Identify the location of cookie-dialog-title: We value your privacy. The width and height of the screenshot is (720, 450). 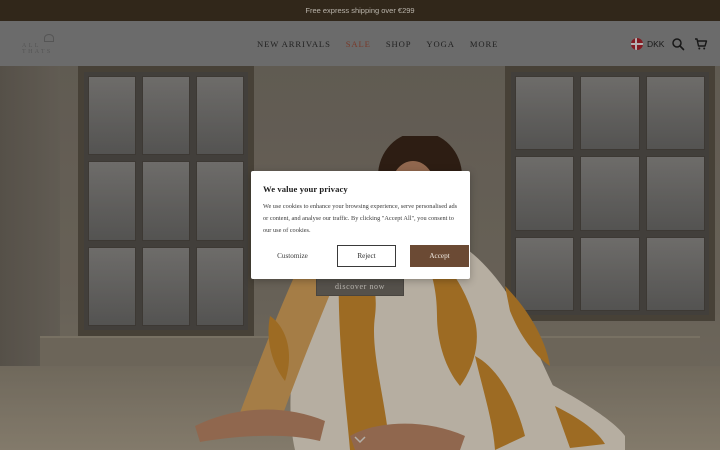
(305, 189).